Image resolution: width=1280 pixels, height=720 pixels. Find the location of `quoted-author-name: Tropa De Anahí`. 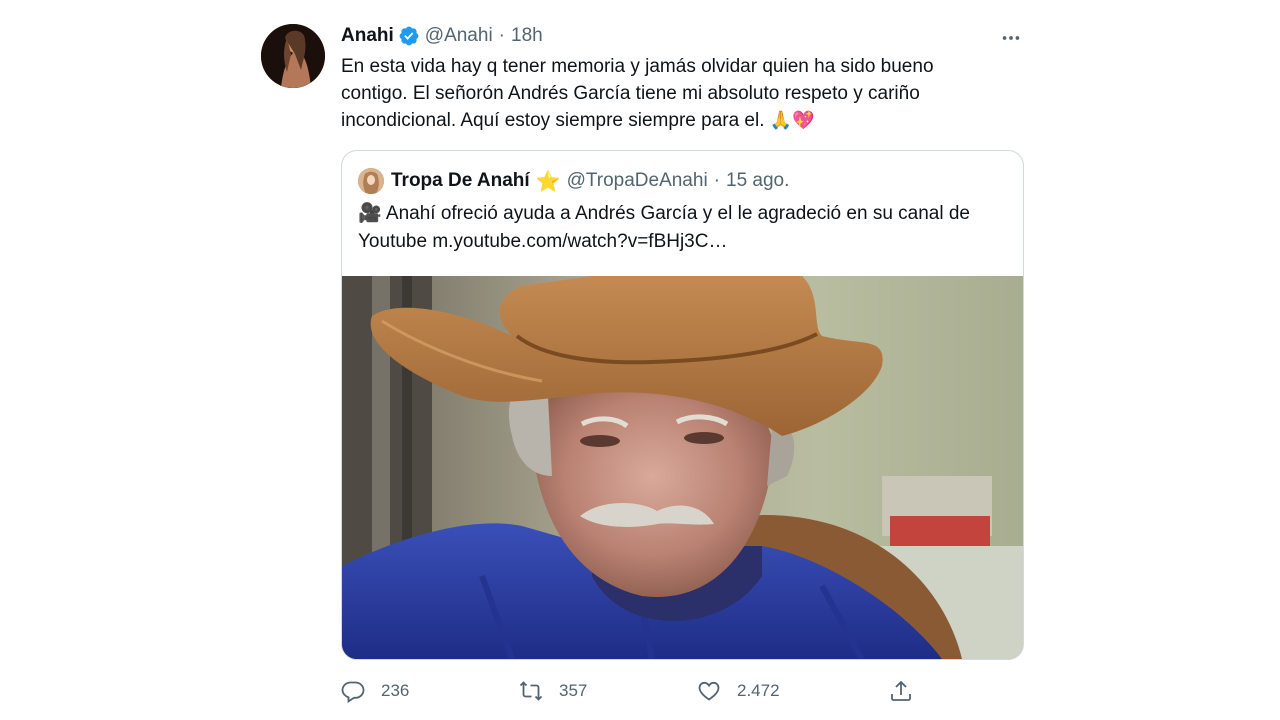

quoted-author-name: Tropa De Anahí is located at coordinates (460, 180).